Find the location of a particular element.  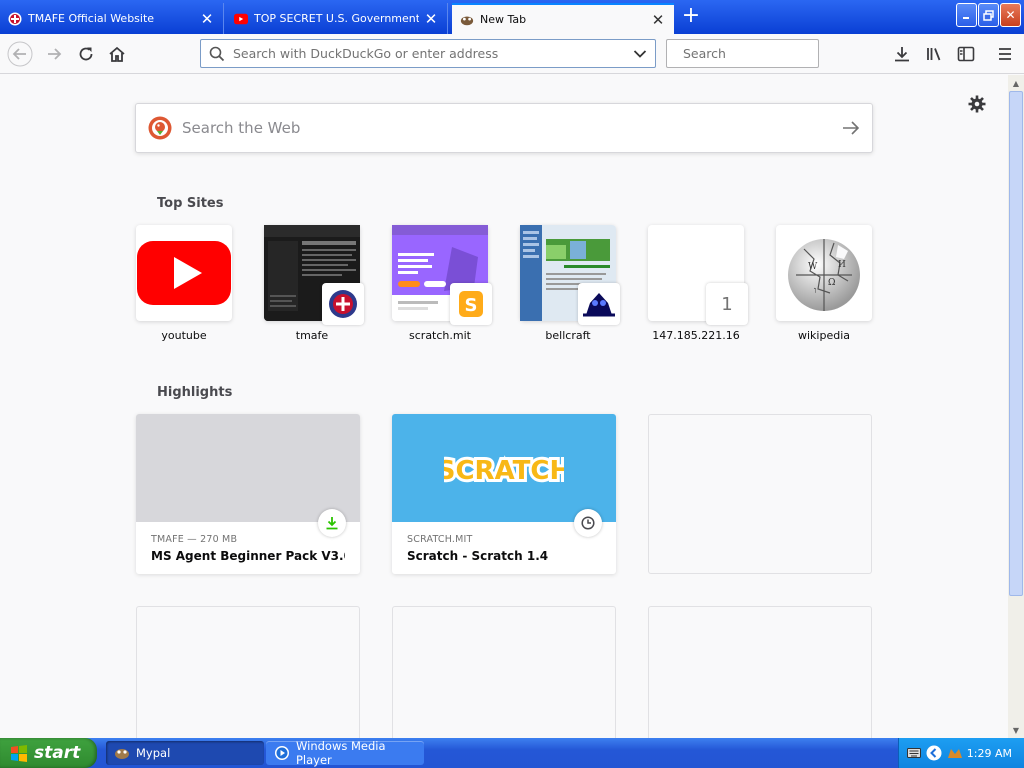

taskbar-item-mypal: Mypal is located at coordinates (185, 753).